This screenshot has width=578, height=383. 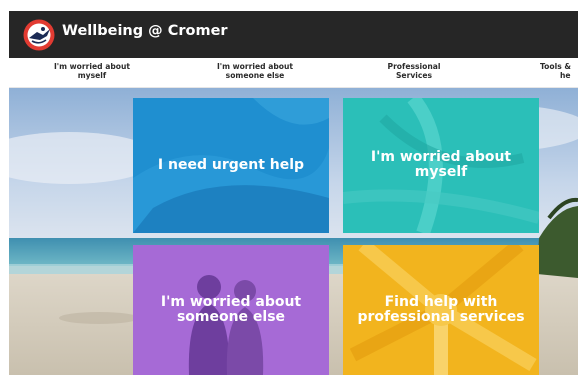 I want to click on tile-label: I'm worried about someone else, so click(x=231, y=310).